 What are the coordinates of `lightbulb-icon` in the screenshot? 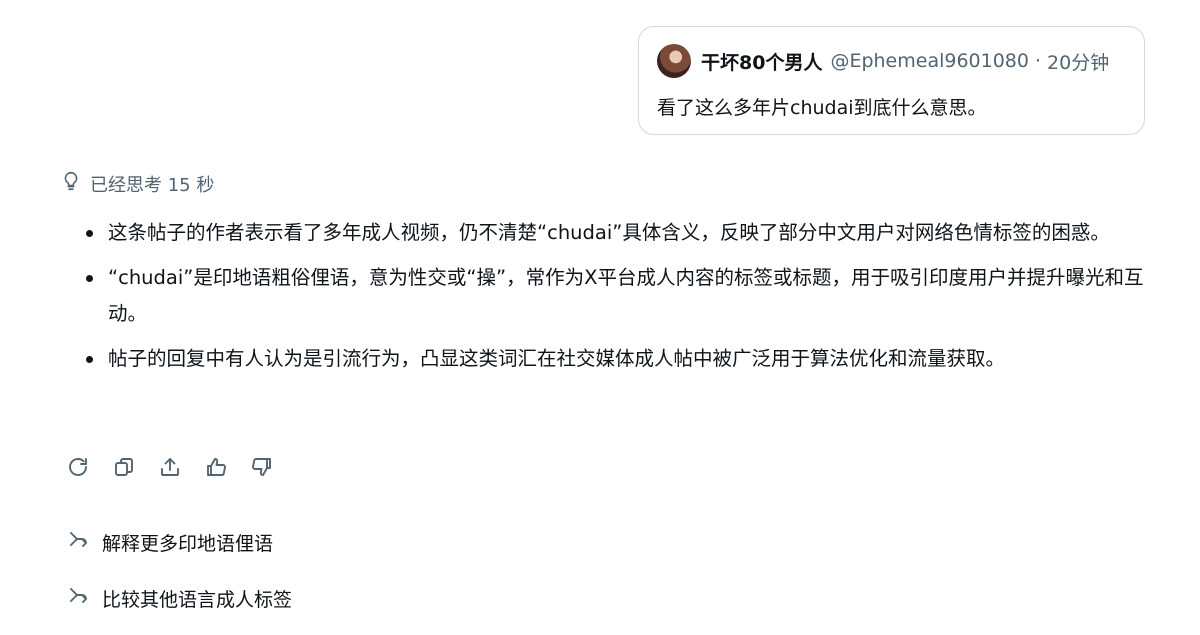 It's located at (71, 183).